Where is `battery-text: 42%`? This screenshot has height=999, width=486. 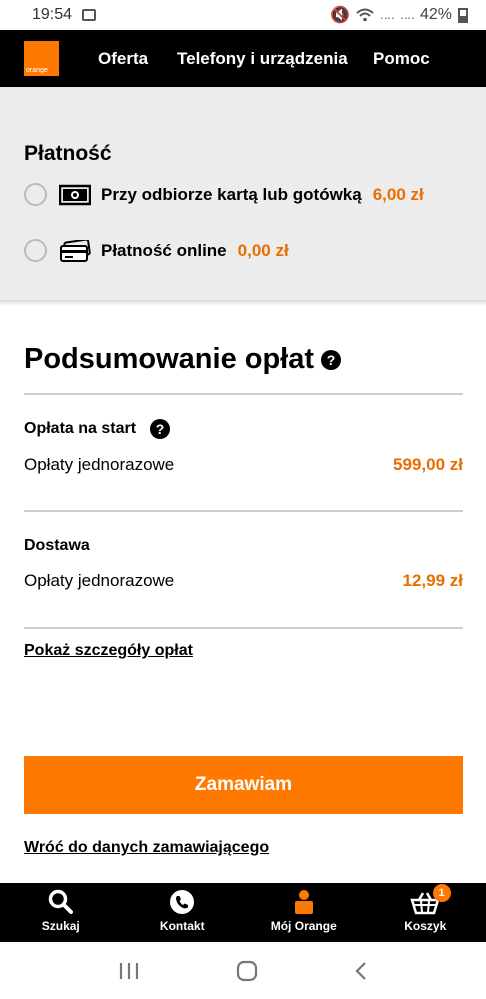 battery-text: 42% is located at coordinates (435, 14).